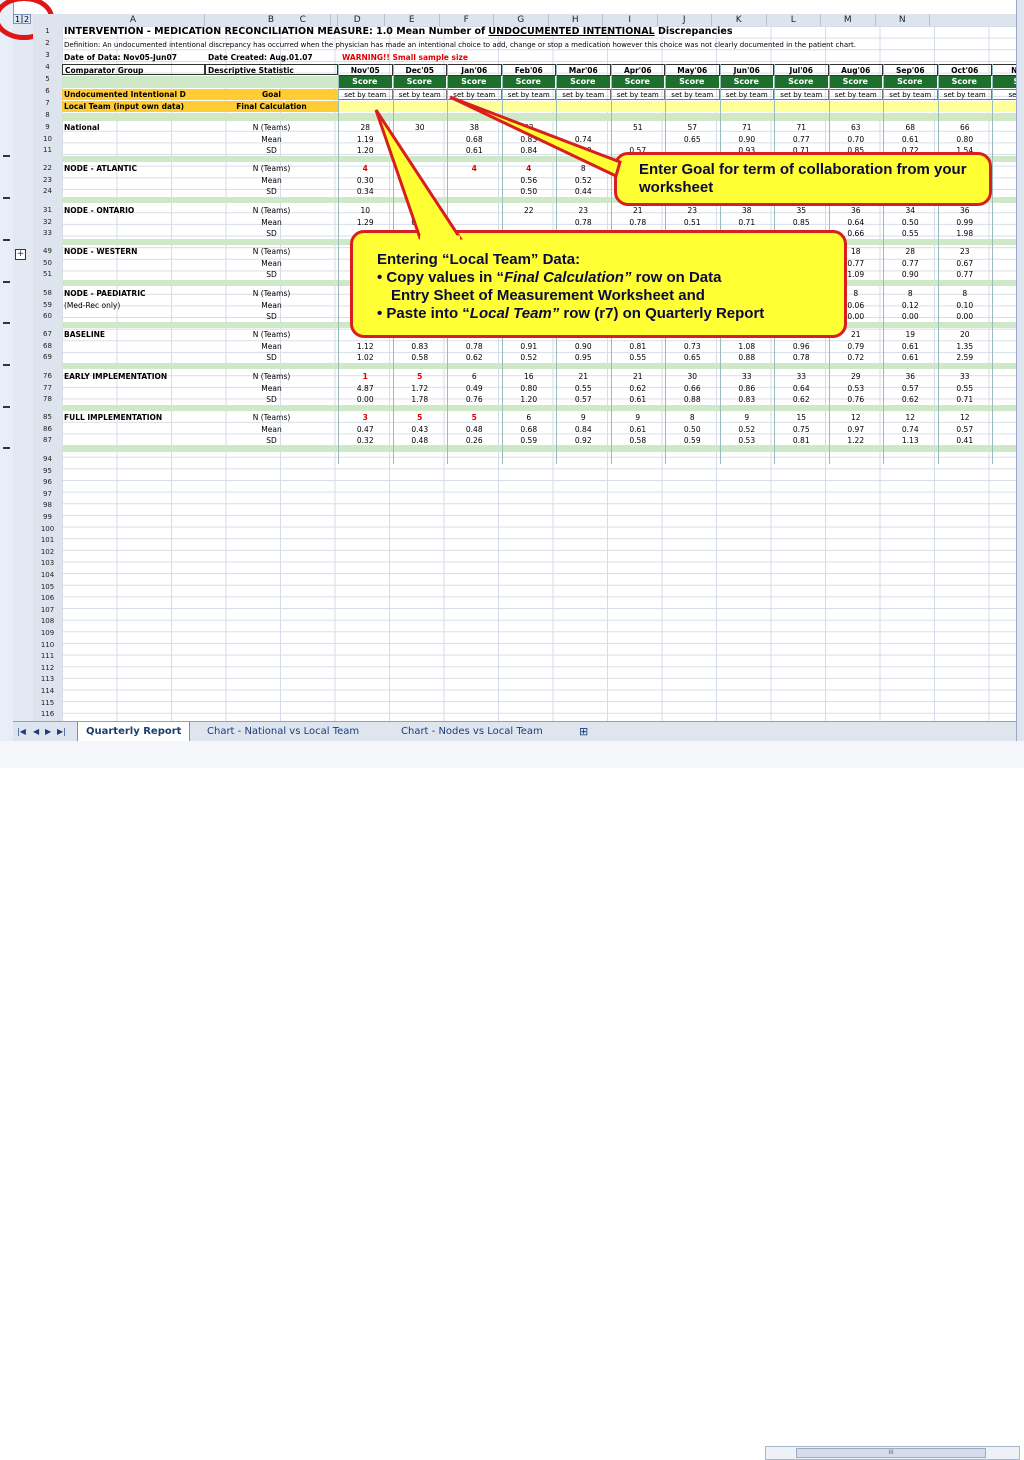 Image resolution: width=1024 pixels, height=1460 pixels. What do you see at coordinates (535, 137) in the screenshot?
I see `goal-pointer` at bounding box center [535, 137].